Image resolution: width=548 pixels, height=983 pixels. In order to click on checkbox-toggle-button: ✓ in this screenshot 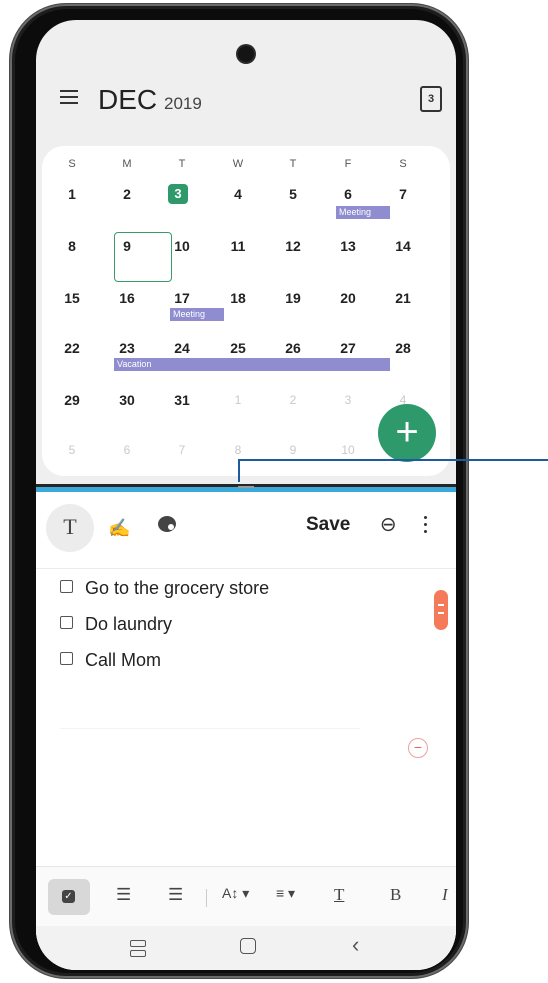, I will do `click(69, 897)`.